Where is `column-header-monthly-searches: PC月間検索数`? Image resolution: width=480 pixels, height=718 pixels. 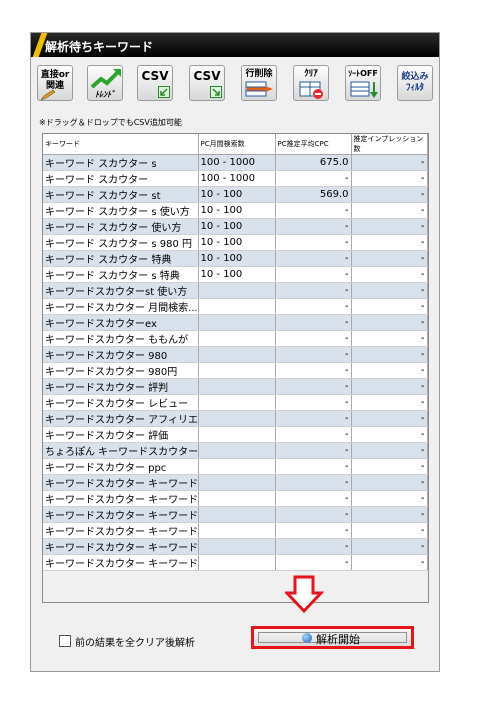
column-header-monthly-searches: PC月間検索数 is located at coordinates (237, 144).